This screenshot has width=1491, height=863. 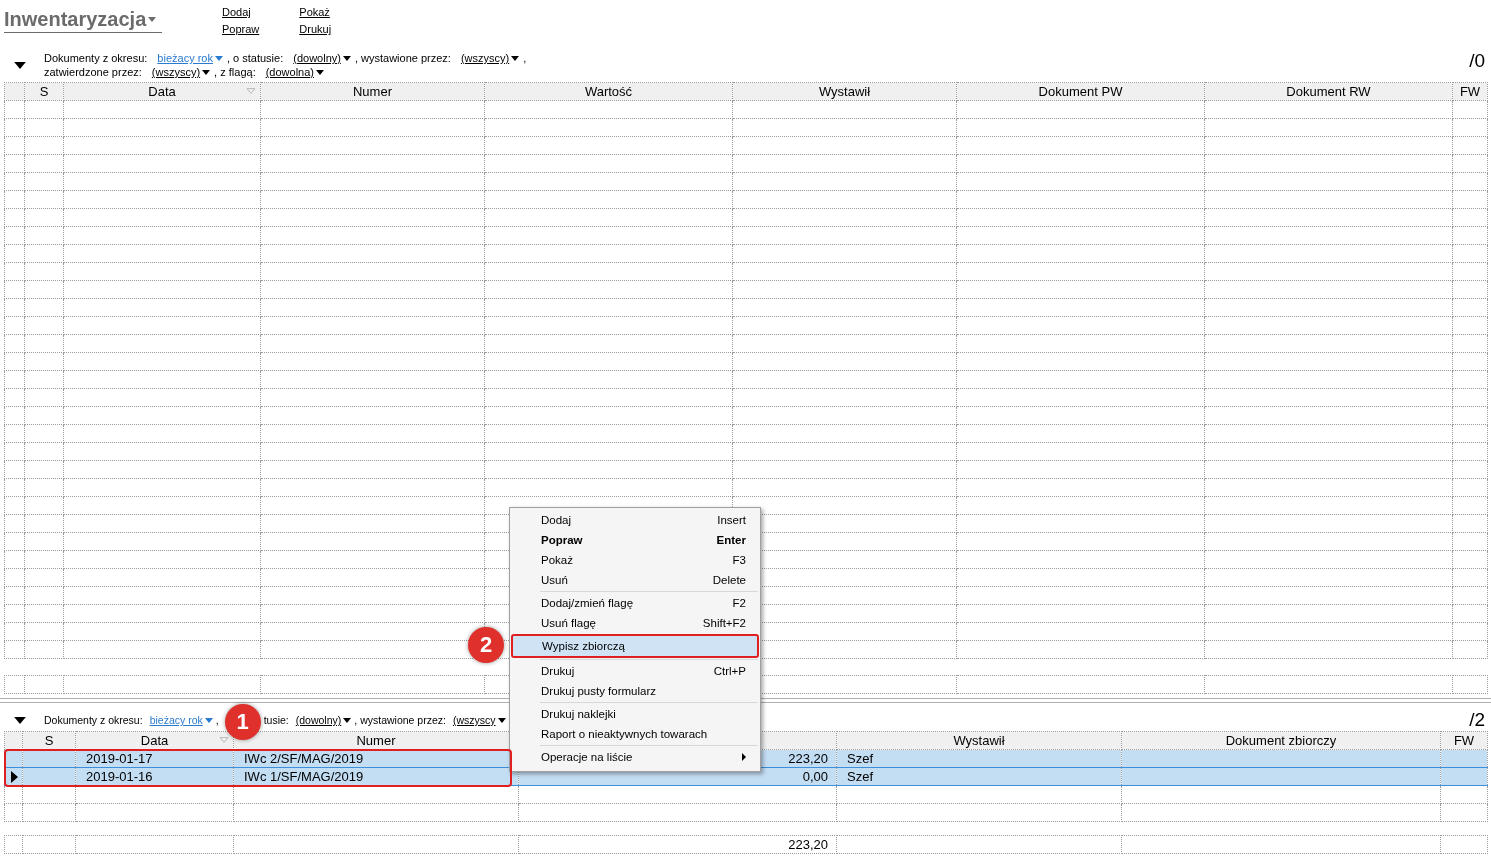 What do you see at coordinates (294, 72) in the screenshot?
I see `filter-dropdown: (dowolna)` at bounding box center [294, 72].